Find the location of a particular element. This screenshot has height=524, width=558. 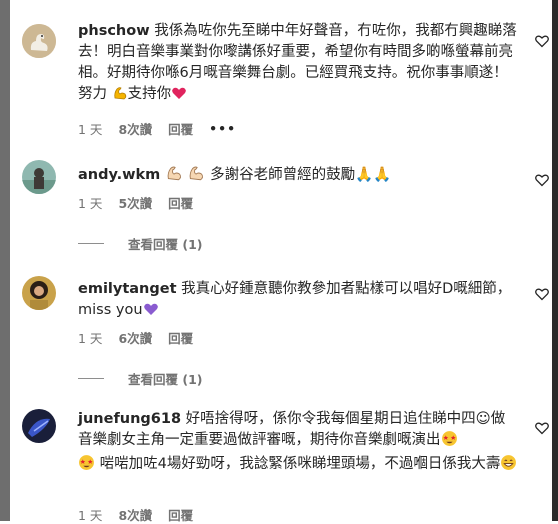

more-options-button: ••• is located at coordinates (222, 128).